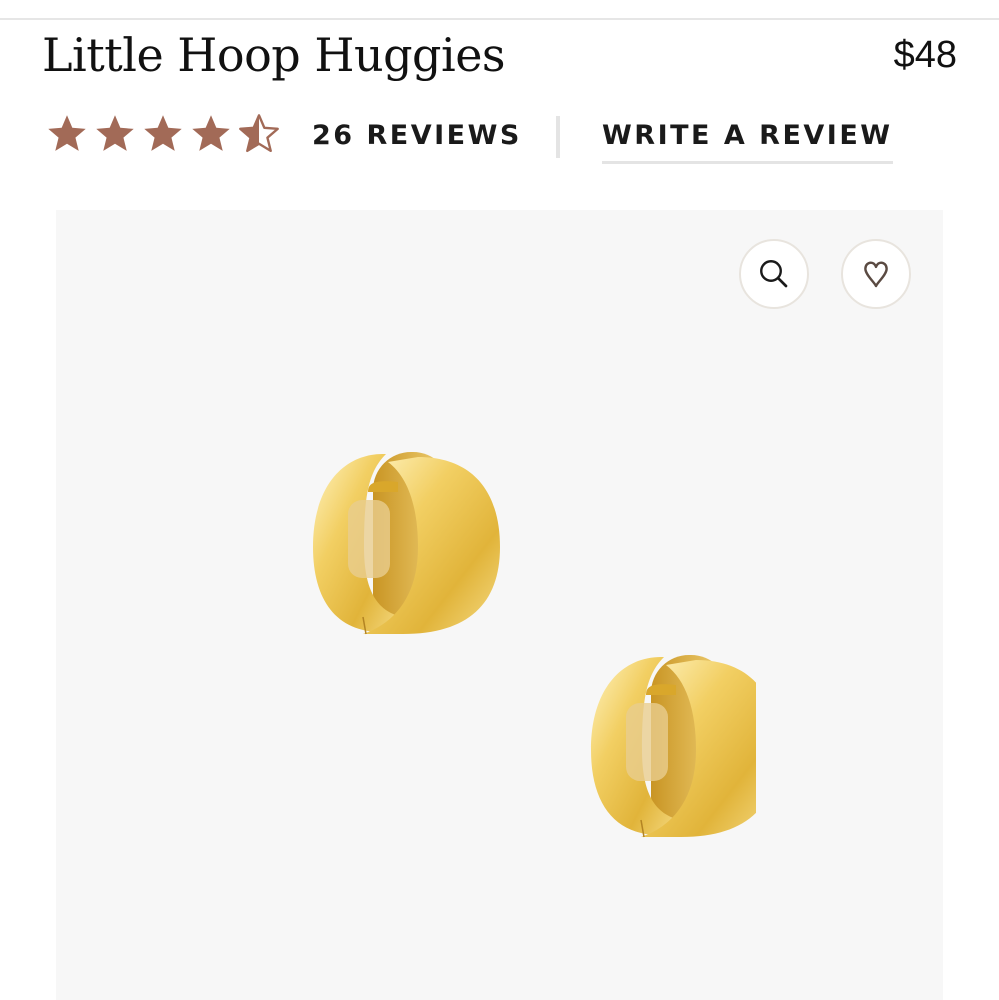  Describe the element at coordinates (558, 137) in the screenshot. I see `rating-divider` at that location.